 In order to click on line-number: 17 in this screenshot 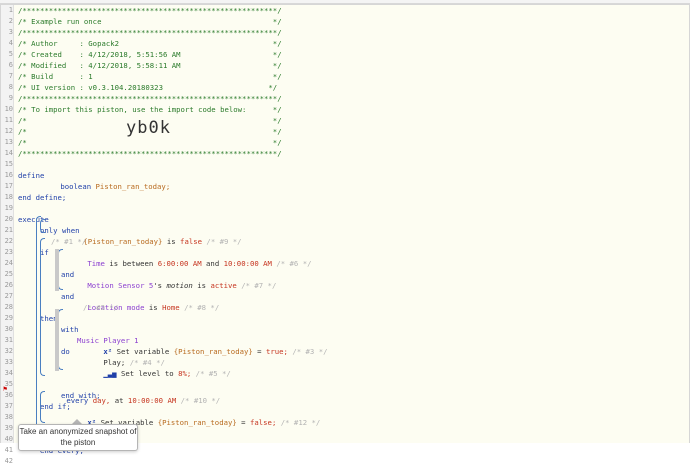, I will do `click(8, 186)`.